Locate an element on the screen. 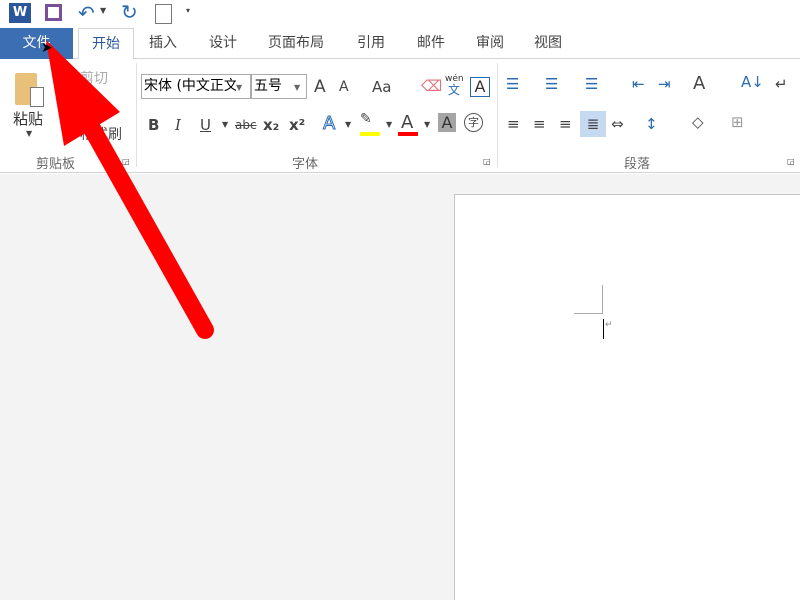  arrow-shaft is located at coordinates (147, 227).